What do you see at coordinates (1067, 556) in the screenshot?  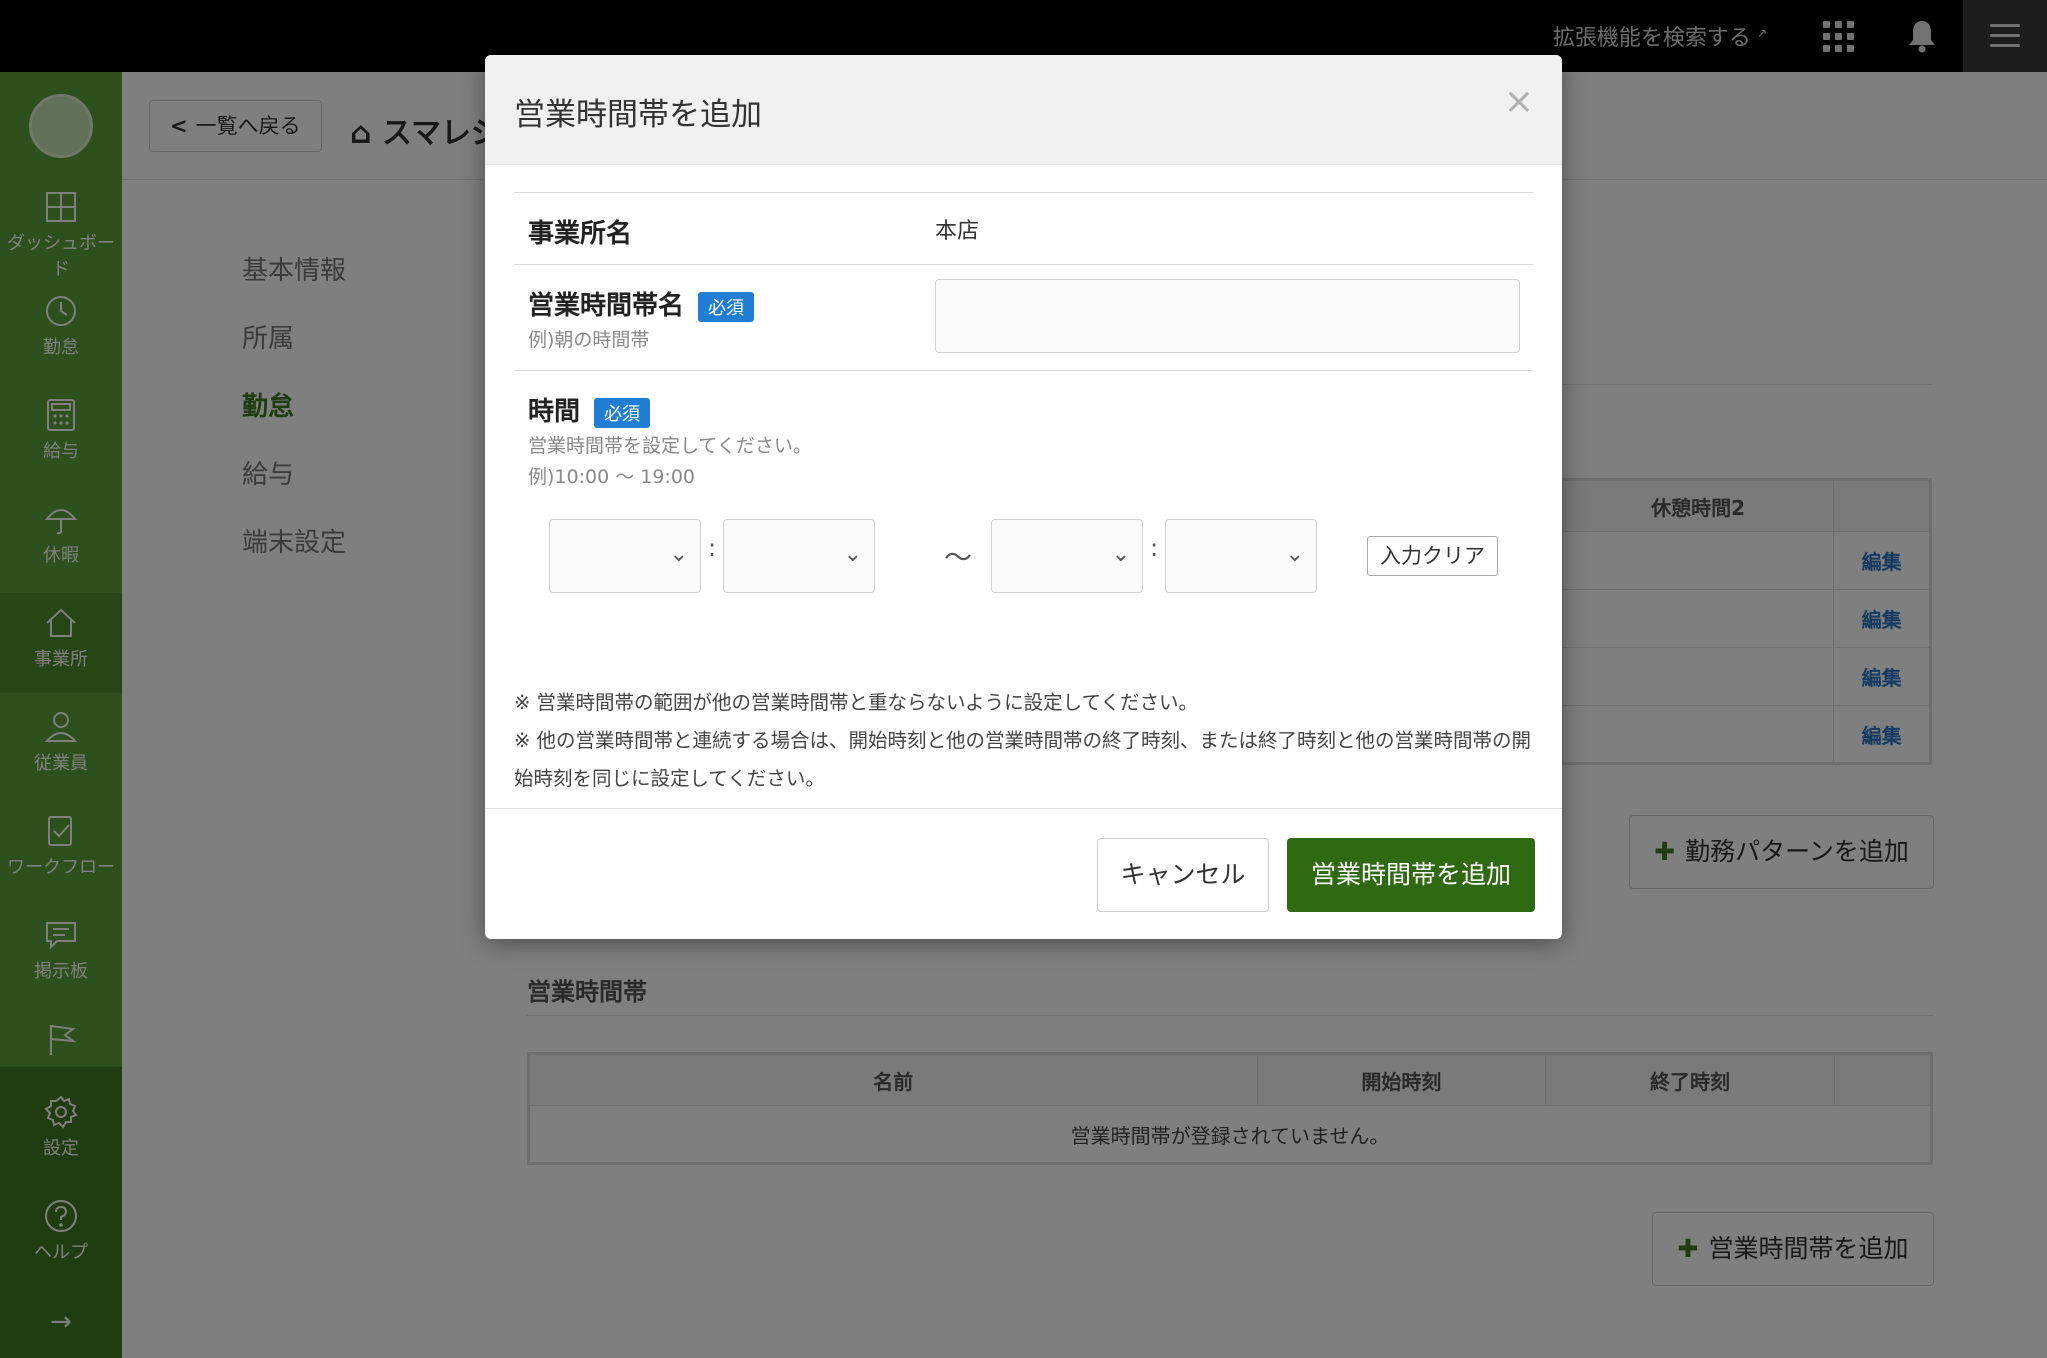 I see `end-hour-select: ⌄` at bounding box center [1067, 556].